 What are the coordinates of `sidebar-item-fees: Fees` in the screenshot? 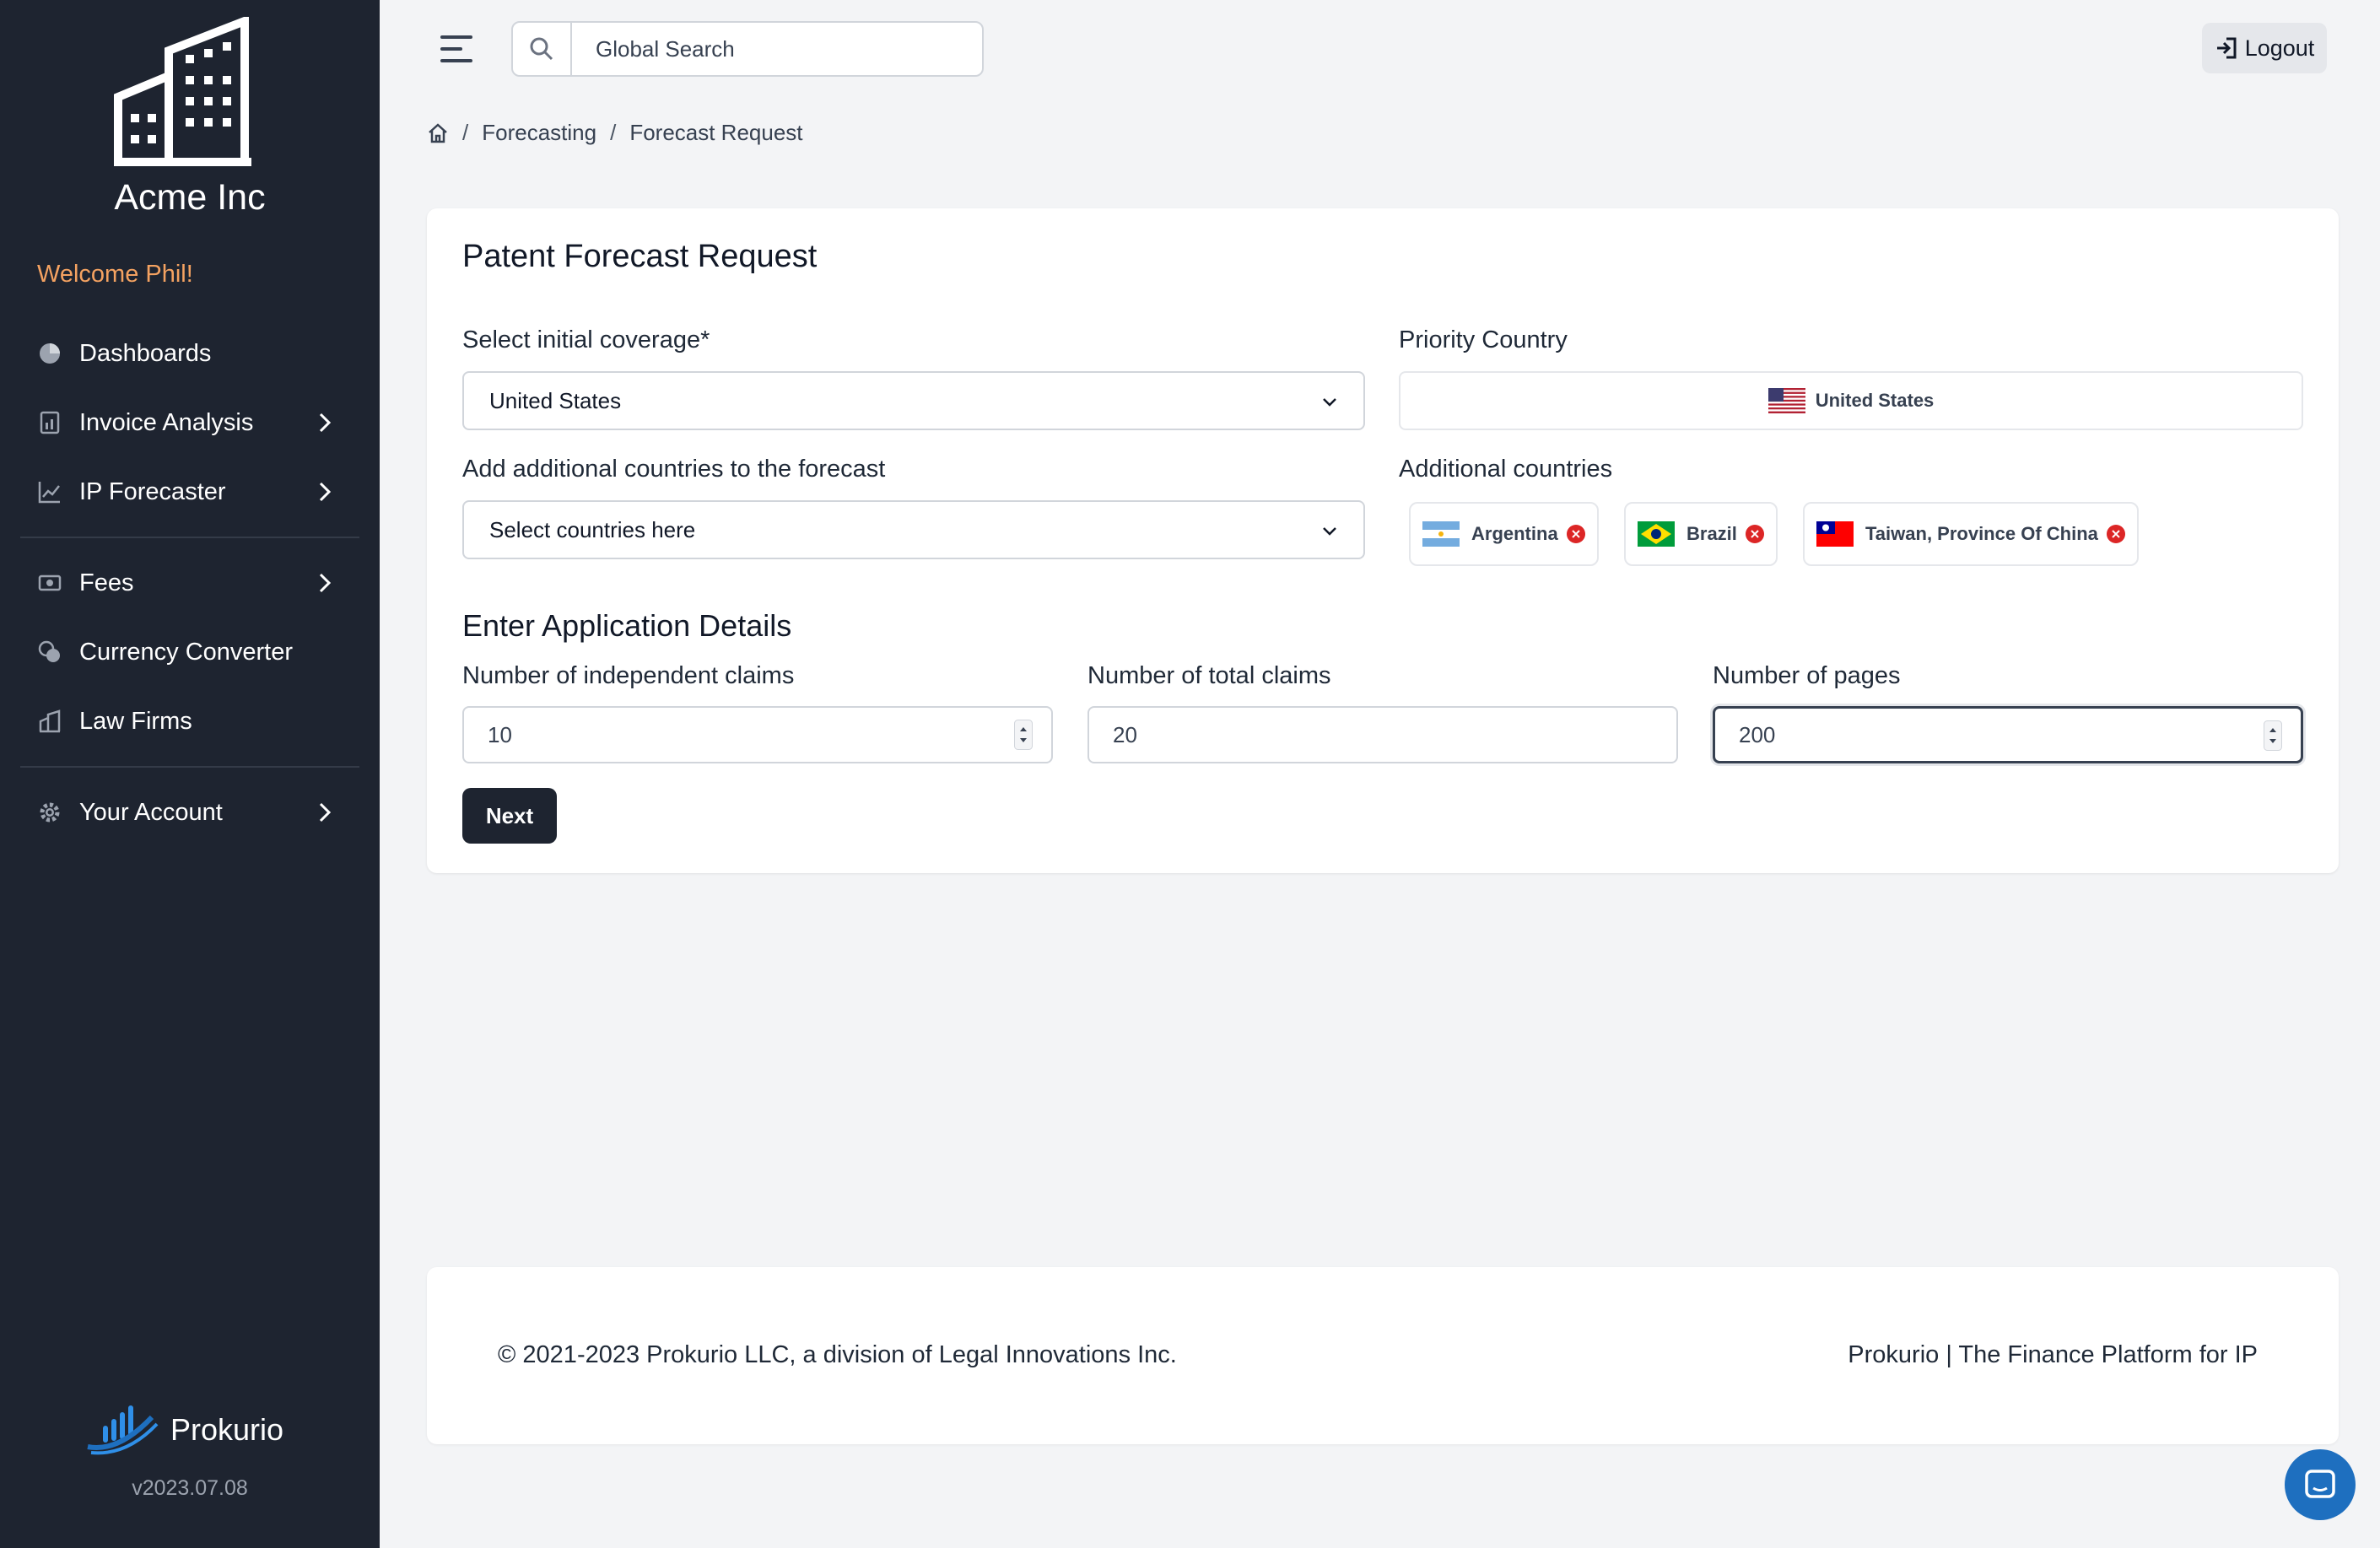 It's located at (190, 583).